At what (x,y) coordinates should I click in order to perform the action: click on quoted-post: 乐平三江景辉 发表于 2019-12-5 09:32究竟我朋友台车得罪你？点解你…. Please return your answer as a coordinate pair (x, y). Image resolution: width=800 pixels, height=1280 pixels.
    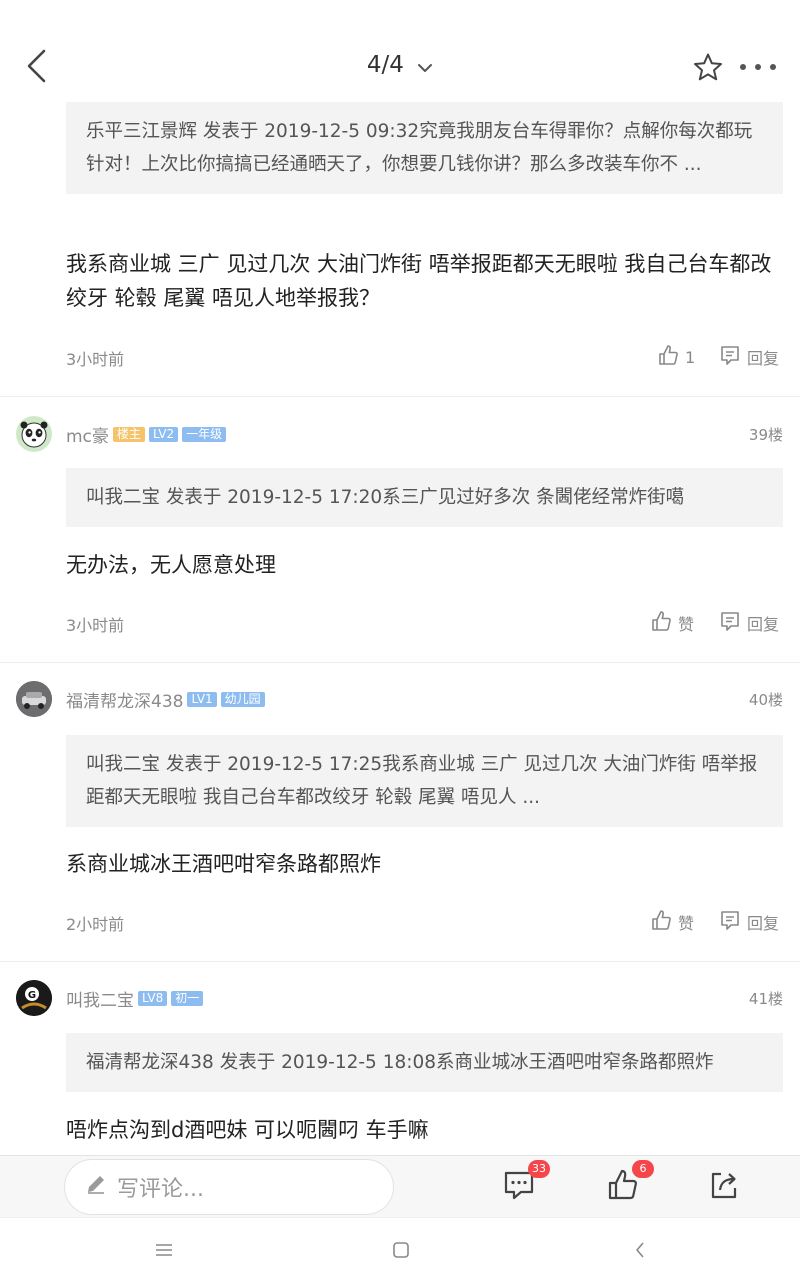
    Looking at the image, I should click on (424, 148).